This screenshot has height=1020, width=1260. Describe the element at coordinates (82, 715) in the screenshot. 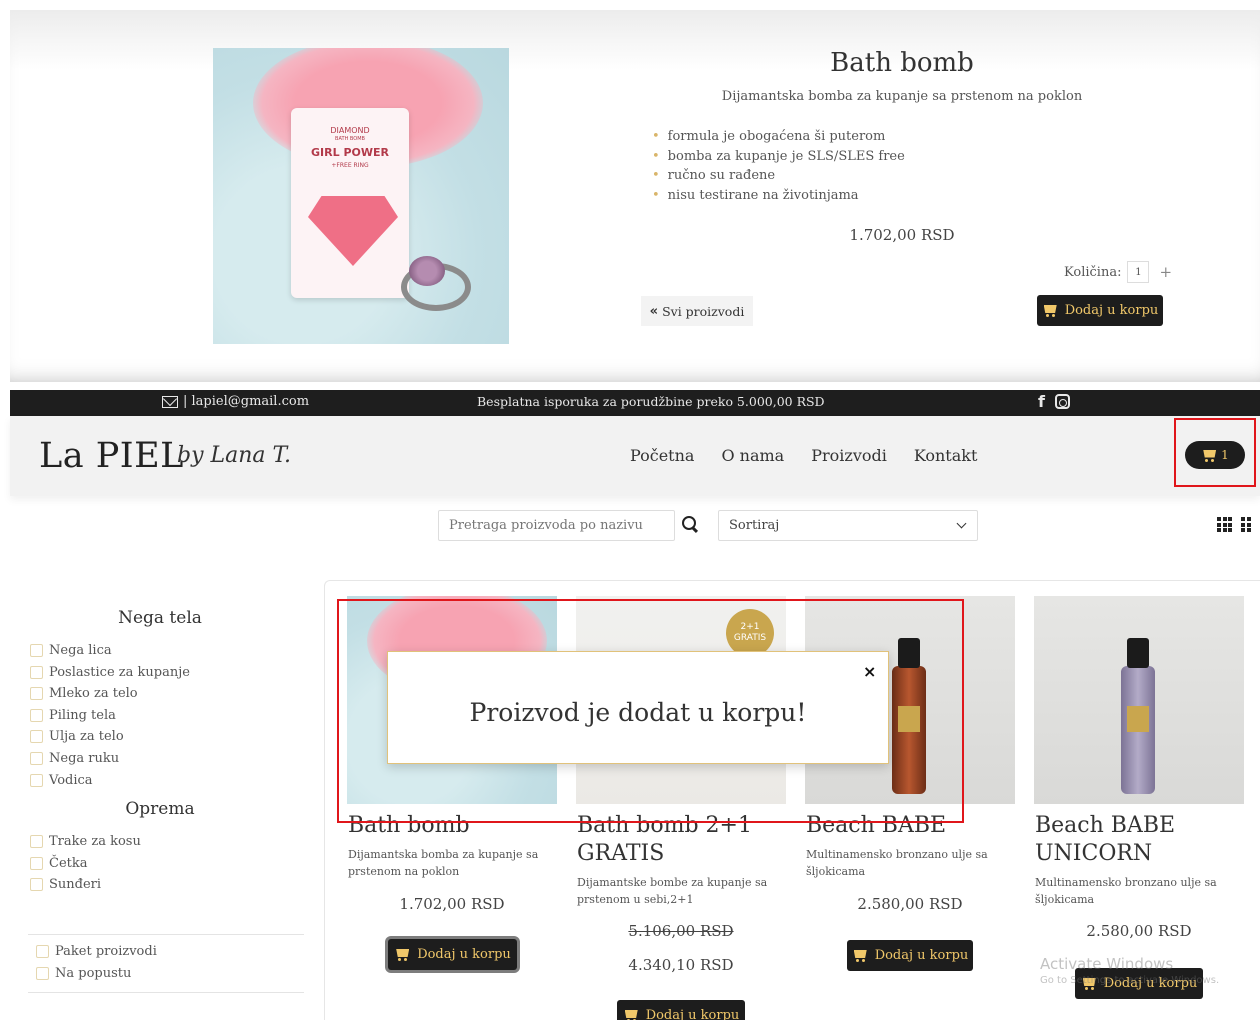

I see `filter-label: Piling tela` at that location.